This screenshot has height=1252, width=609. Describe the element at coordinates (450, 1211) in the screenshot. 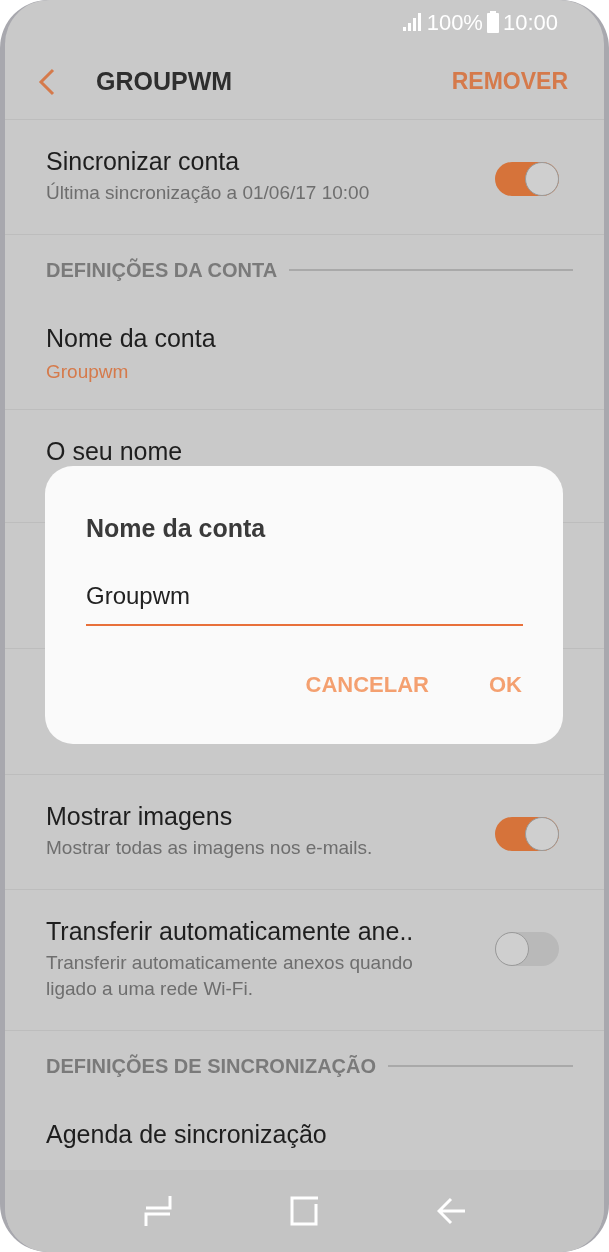

I see `back-arrow-icon` at that location.